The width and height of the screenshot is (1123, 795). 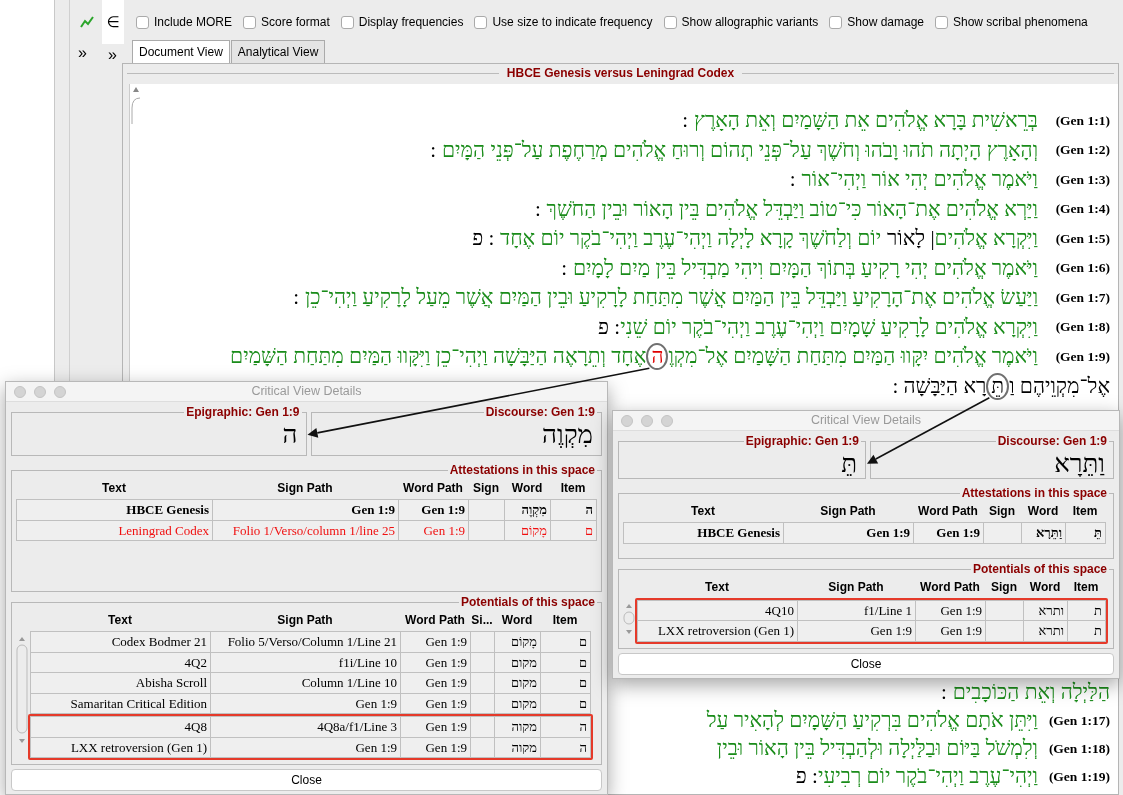 What do you see at coordinates (792, 209) in the screenshot?
I see `verse-text: וַיַּרְא אֱלֹהִים אֶת־הָאוֹר כִּי־טוֹב וַיַּבְדֵּל אֱלֹהִים בֵּין הָאוֹר וּבֵין הַחֹשֶׁךְ` at bounding box center [792, 209].